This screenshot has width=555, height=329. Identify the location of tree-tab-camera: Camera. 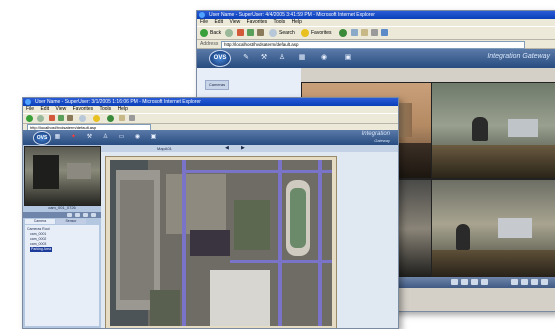
(40, 221).